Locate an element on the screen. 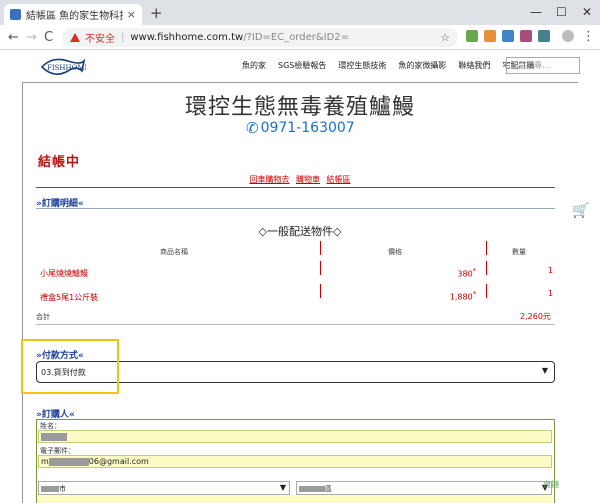  column-header-product: 商品名稱 is located at coordinates (174, 252).